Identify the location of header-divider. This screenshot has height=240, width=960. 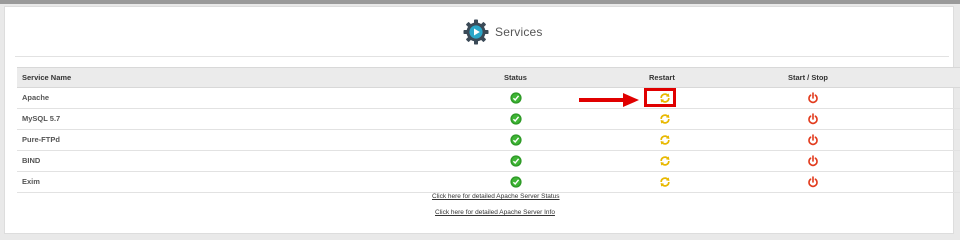
(482, 56).